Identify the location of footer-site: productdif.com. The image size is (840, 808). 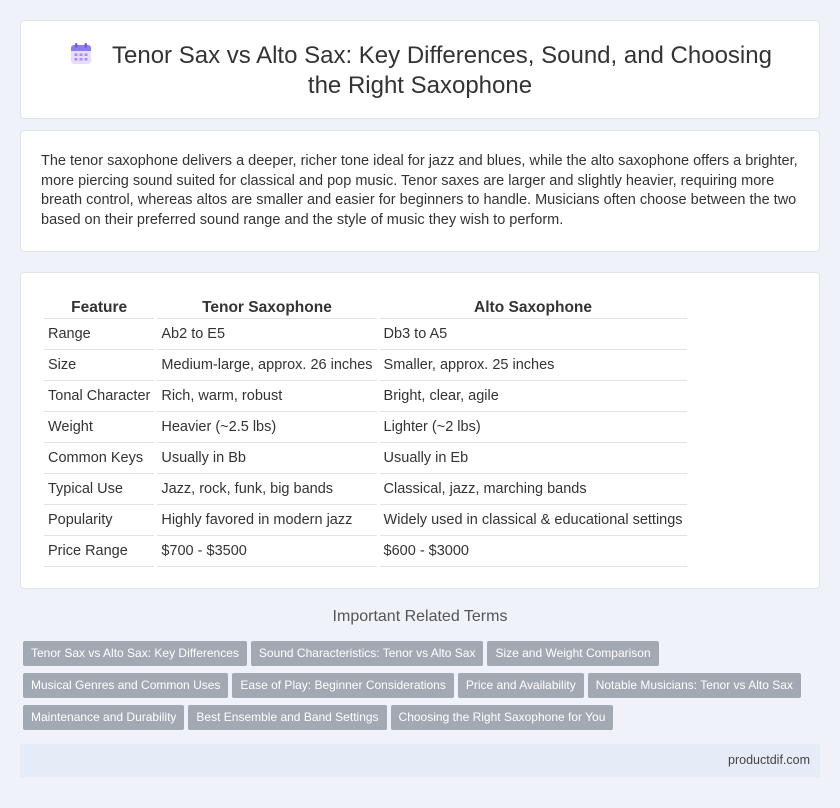
(769, 760).